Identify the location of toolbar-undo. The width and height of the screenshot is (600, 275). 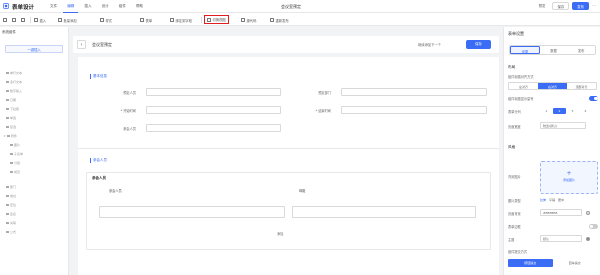
(5, 20).